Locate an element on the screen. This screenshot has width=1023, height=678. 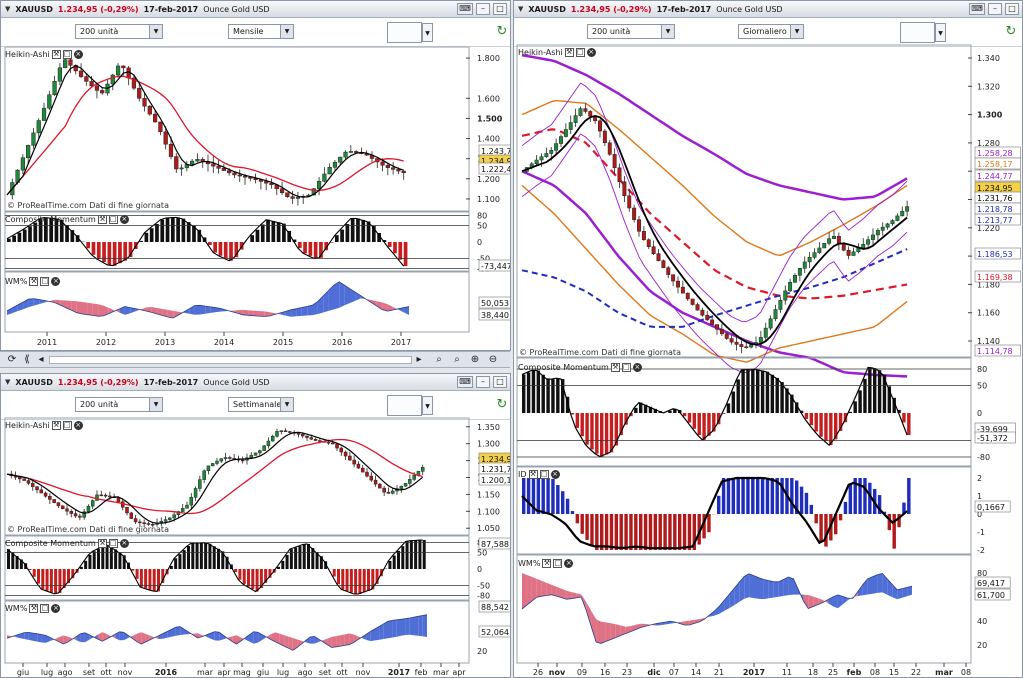
momentum-badge: 87,588 is located at coordinates (495, 544).